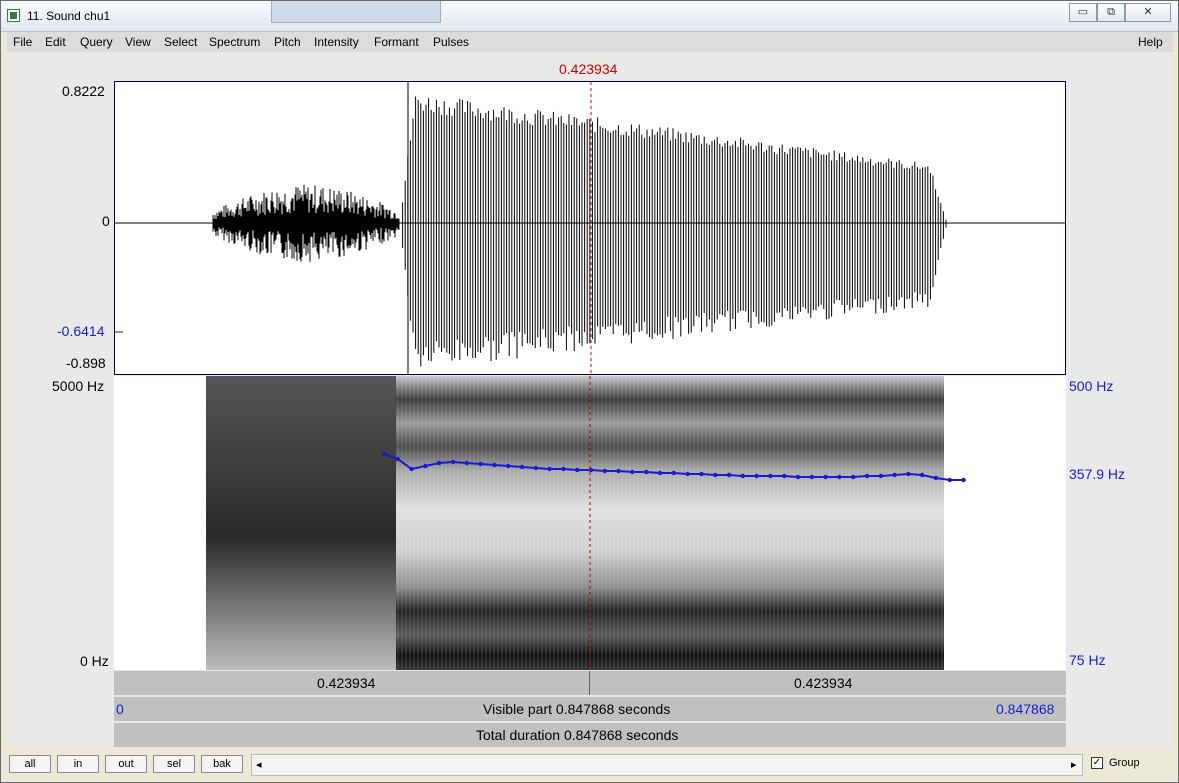 Image resolution: width=1179 pixels, height=783 pixels. I want to click on close-button: ✕, so click(1148, 12).